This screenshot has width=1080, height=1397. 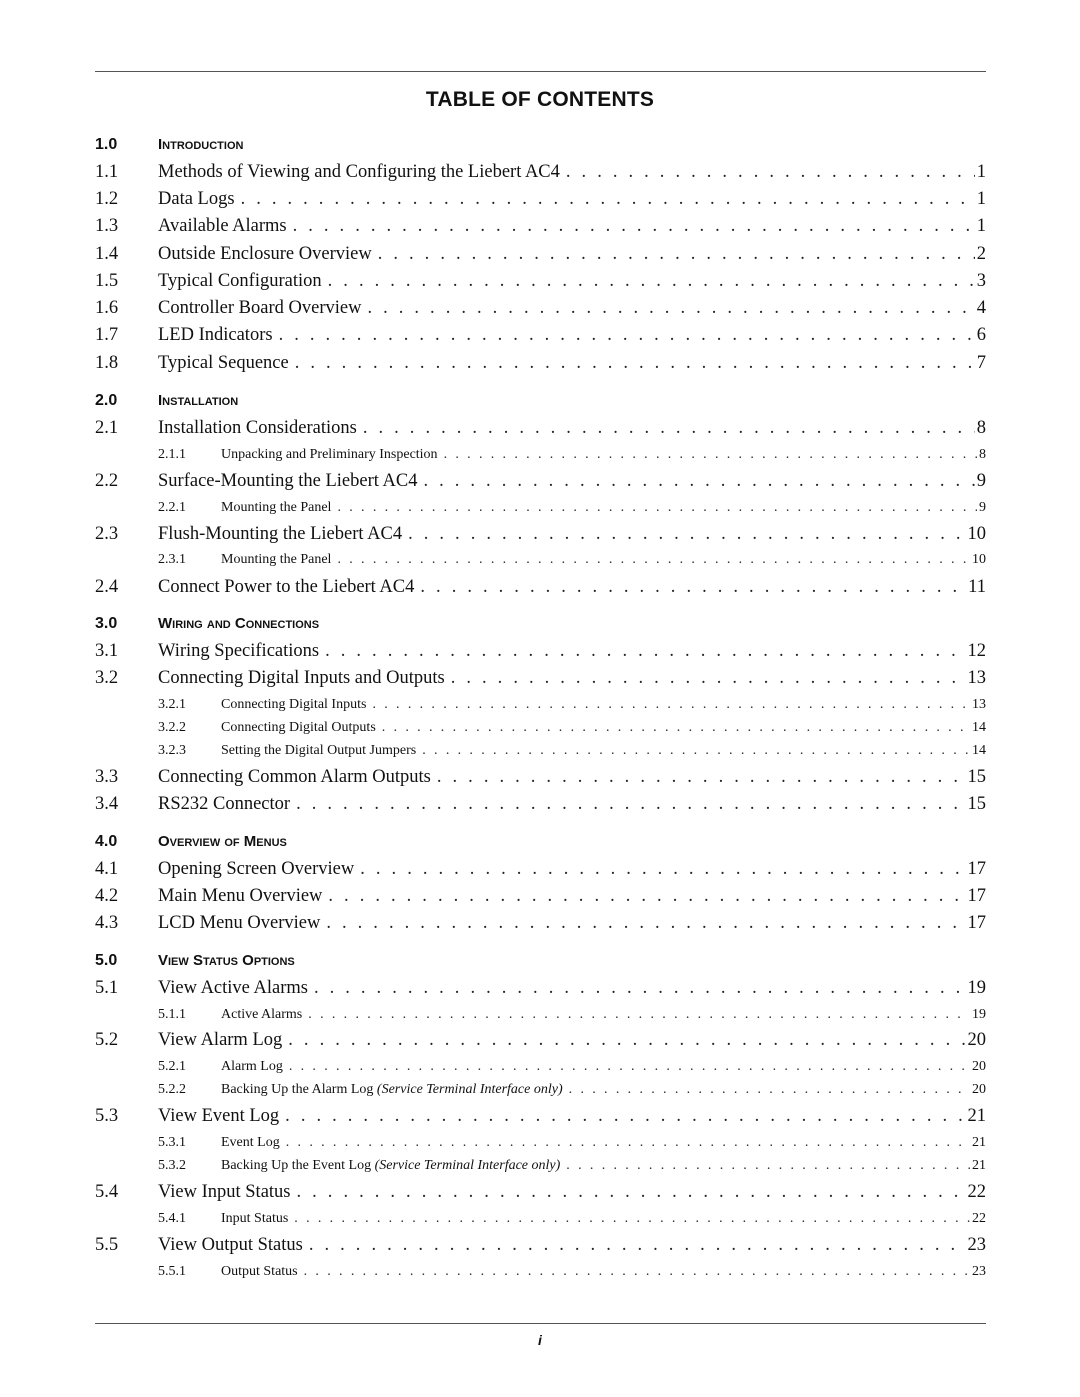 I want to click on entry-title: Connecting Digital Outputs, so click(x=298, y=728).